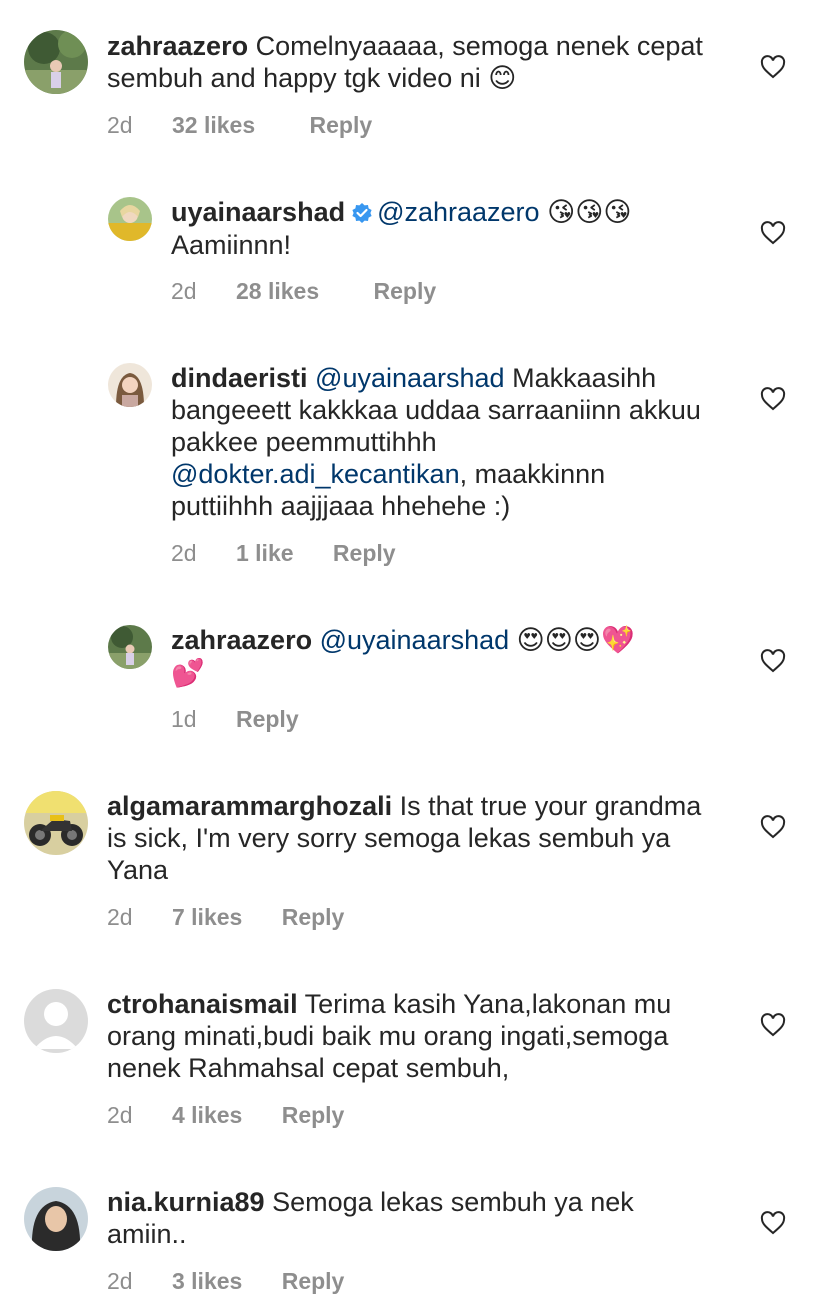 The height and width of the screenshot is (1305, 828). I want to click on comment-meta: 2d 7 likes Reply, so click(225, 917).